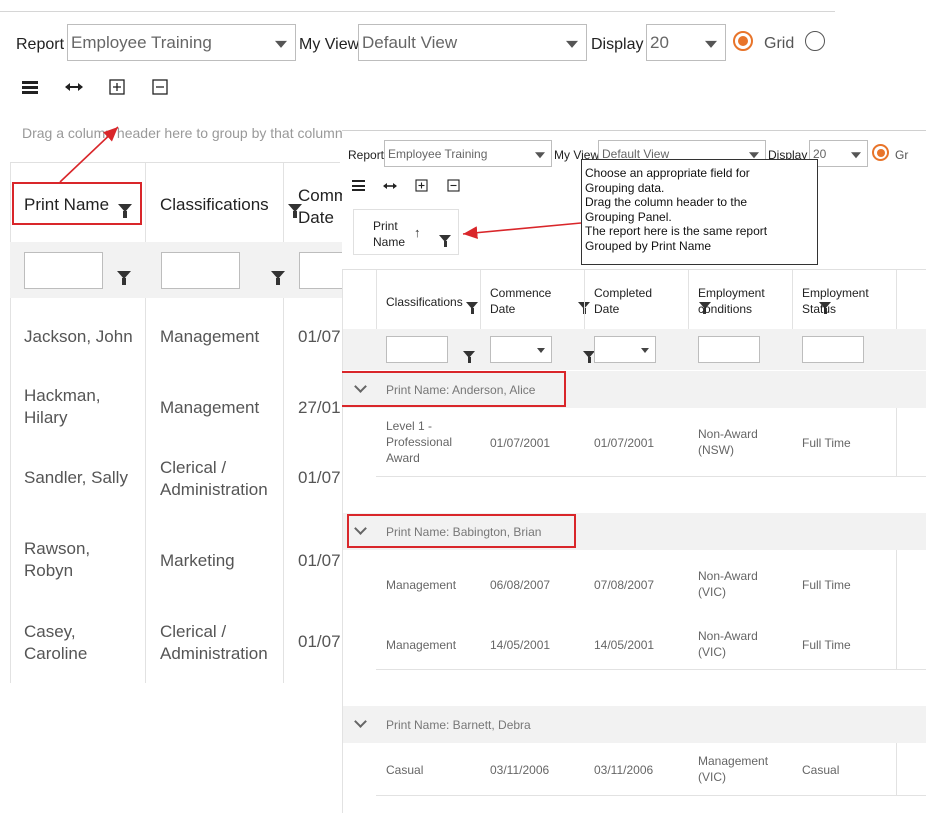 The width and height of the screenshot is (926, 813). I want to click on table-cell: 07/08/2007, so click(624, 585).